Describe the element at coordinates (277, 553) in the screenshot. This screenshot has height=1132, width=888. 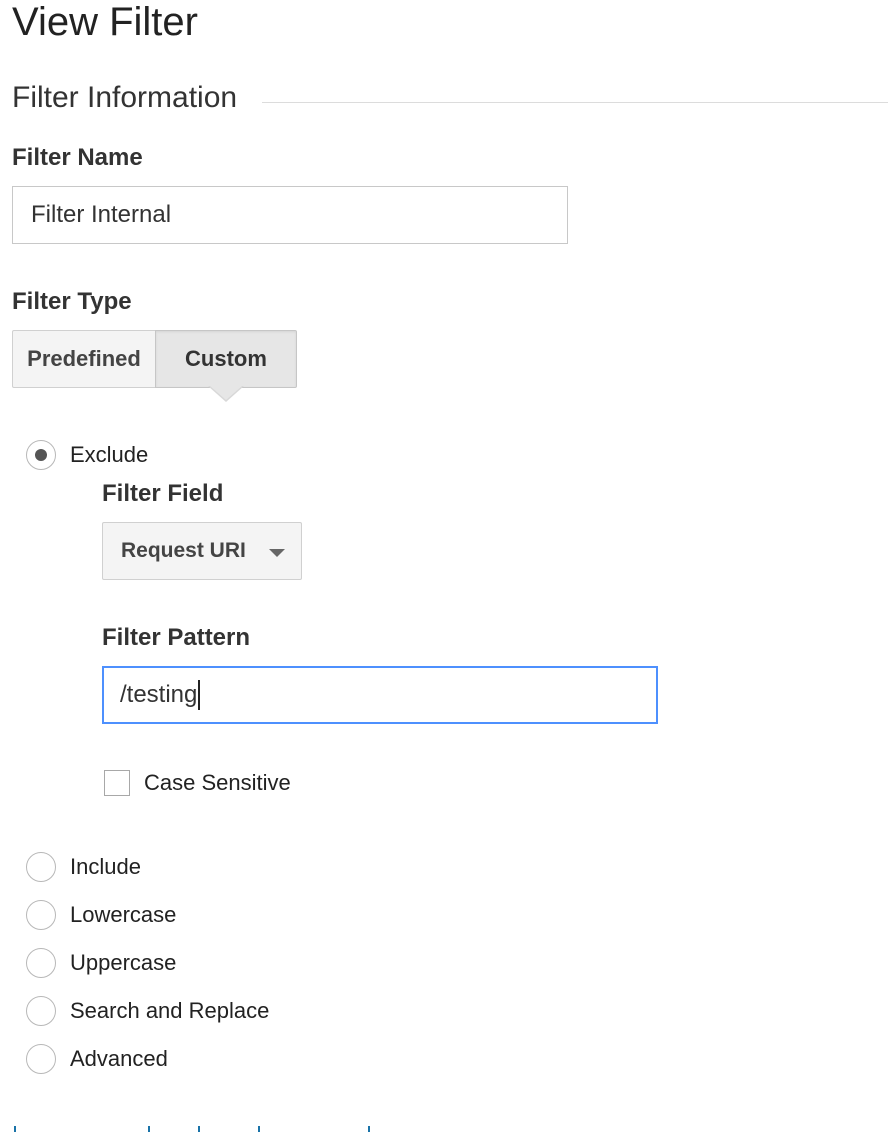
I see `dropdown-arrow-icon` at that location.